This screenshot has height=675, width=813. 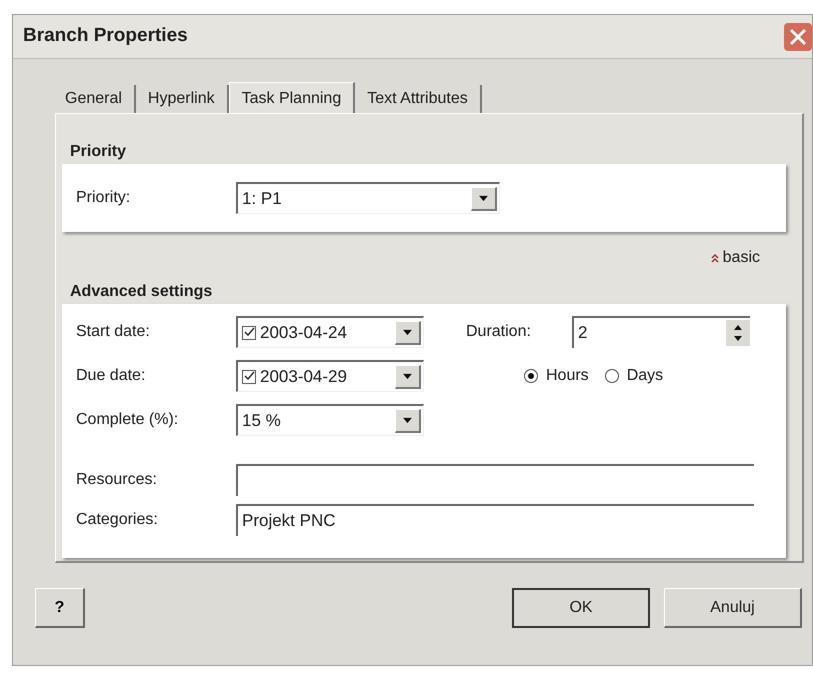 I want to click on basic-link: basic, so click(x=735, y=258).